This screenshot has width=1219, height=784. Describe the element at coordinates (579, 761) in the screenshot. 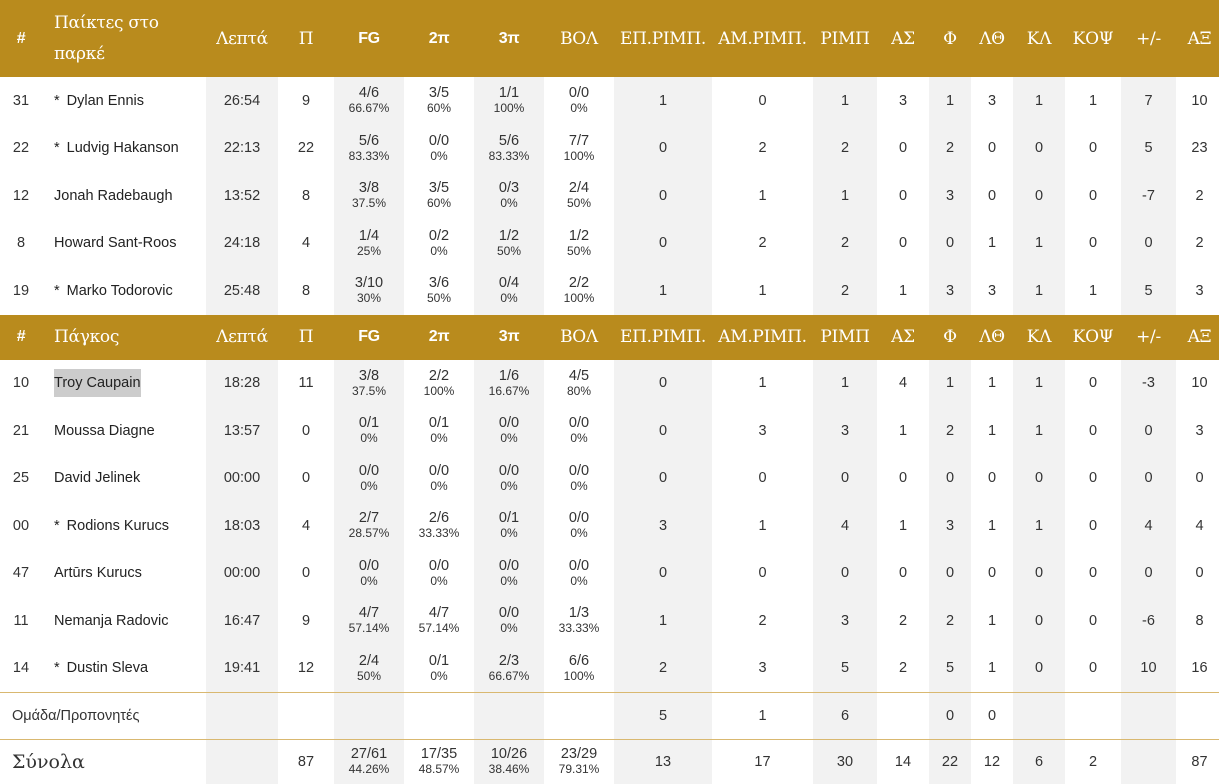

I see `totals-ft: 23/29 79.31%` at that location.